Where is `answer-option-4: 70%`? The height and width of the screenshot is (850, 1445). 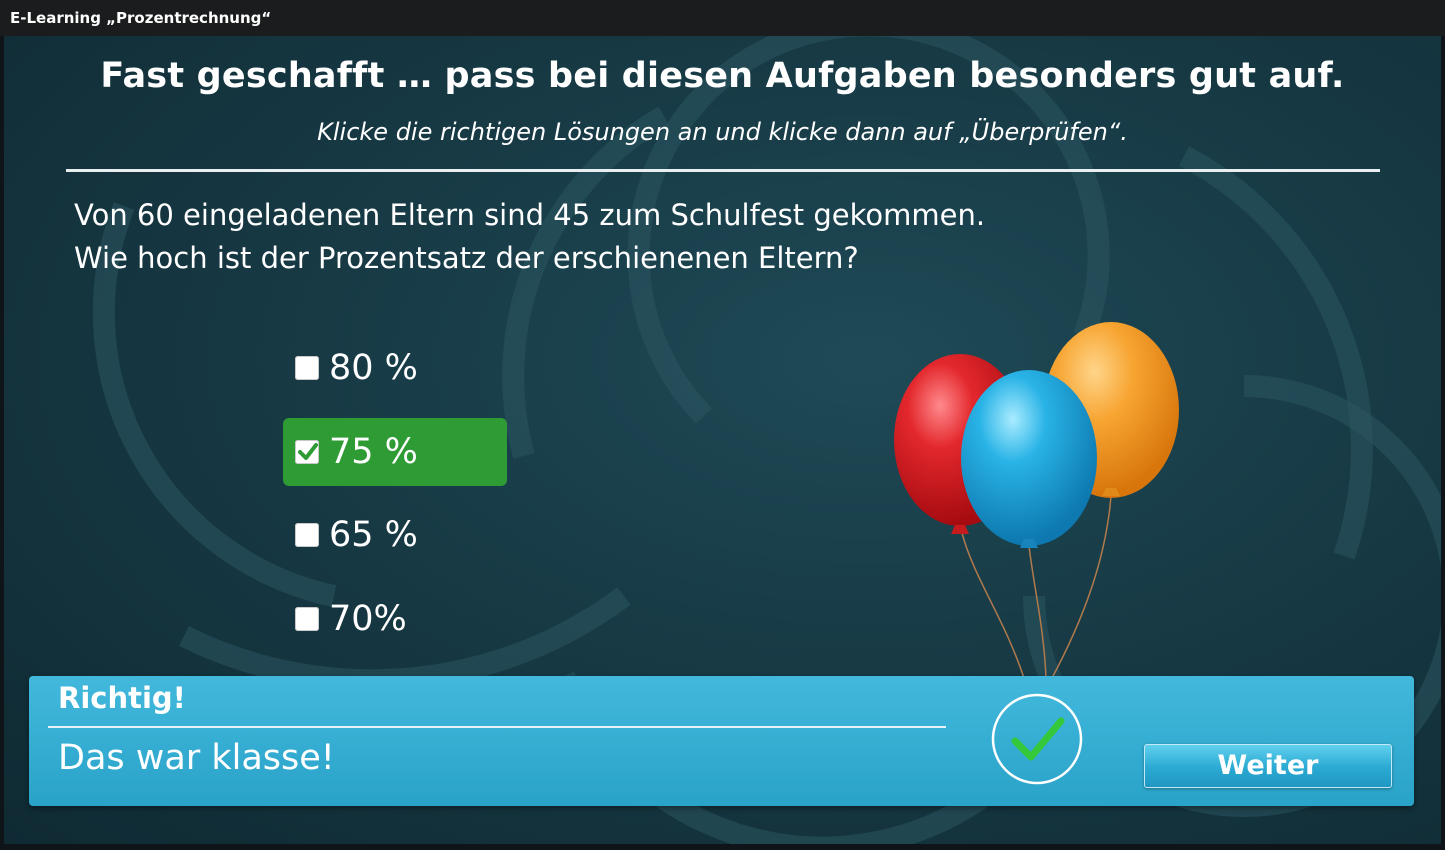 answer-option-4: 70% is located at coordinates (395, 619).